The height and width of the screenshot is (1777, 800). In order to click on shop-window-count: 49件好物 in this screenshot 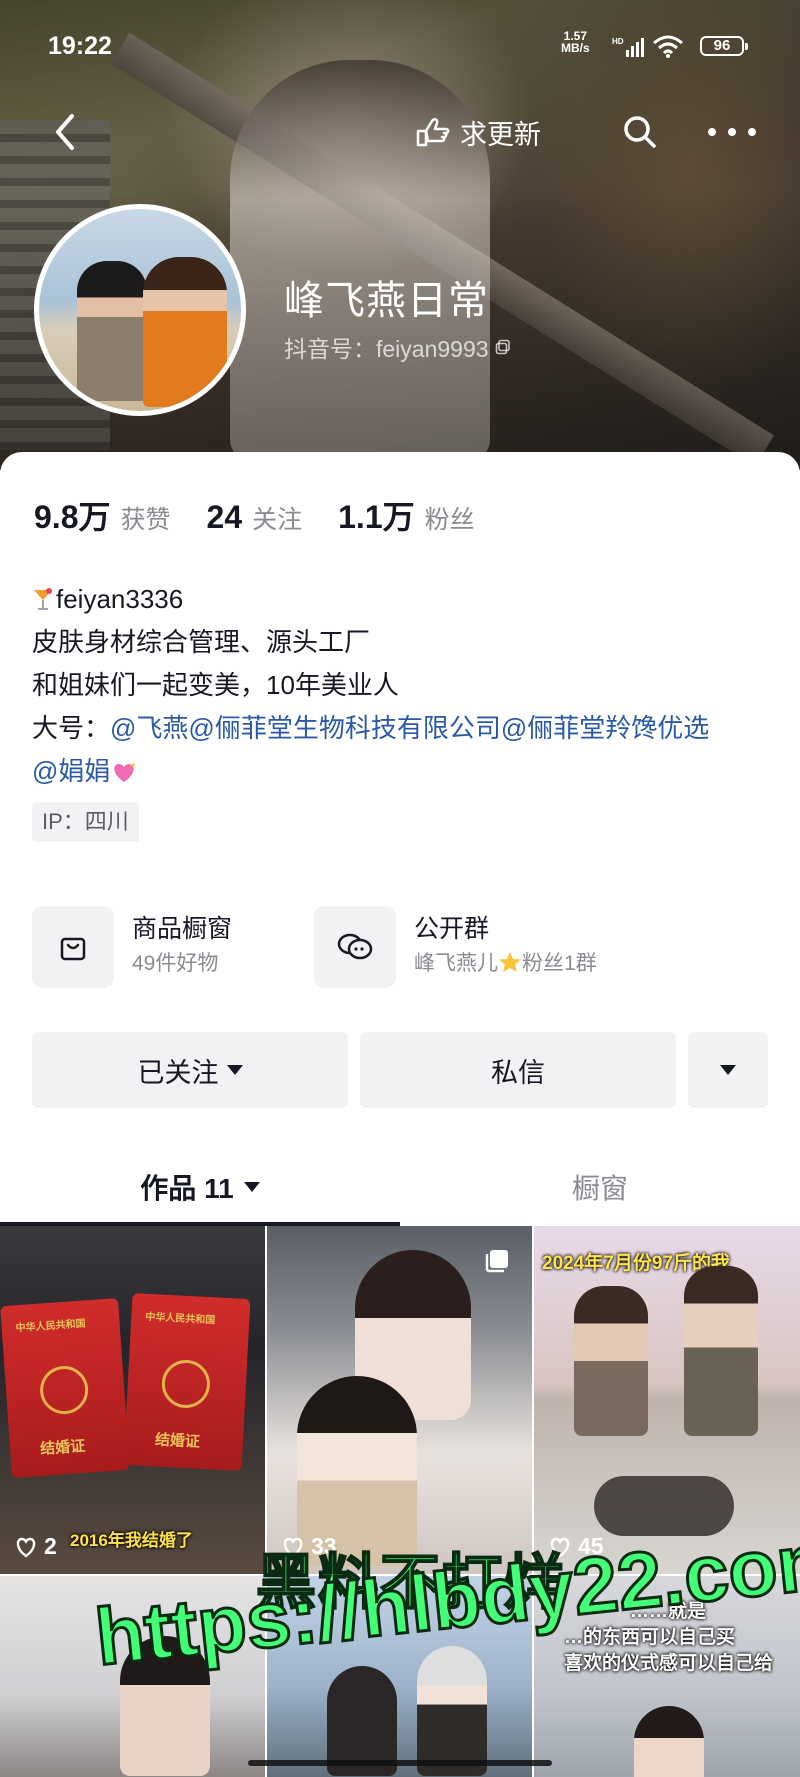, I will do `click(175, 963)`.